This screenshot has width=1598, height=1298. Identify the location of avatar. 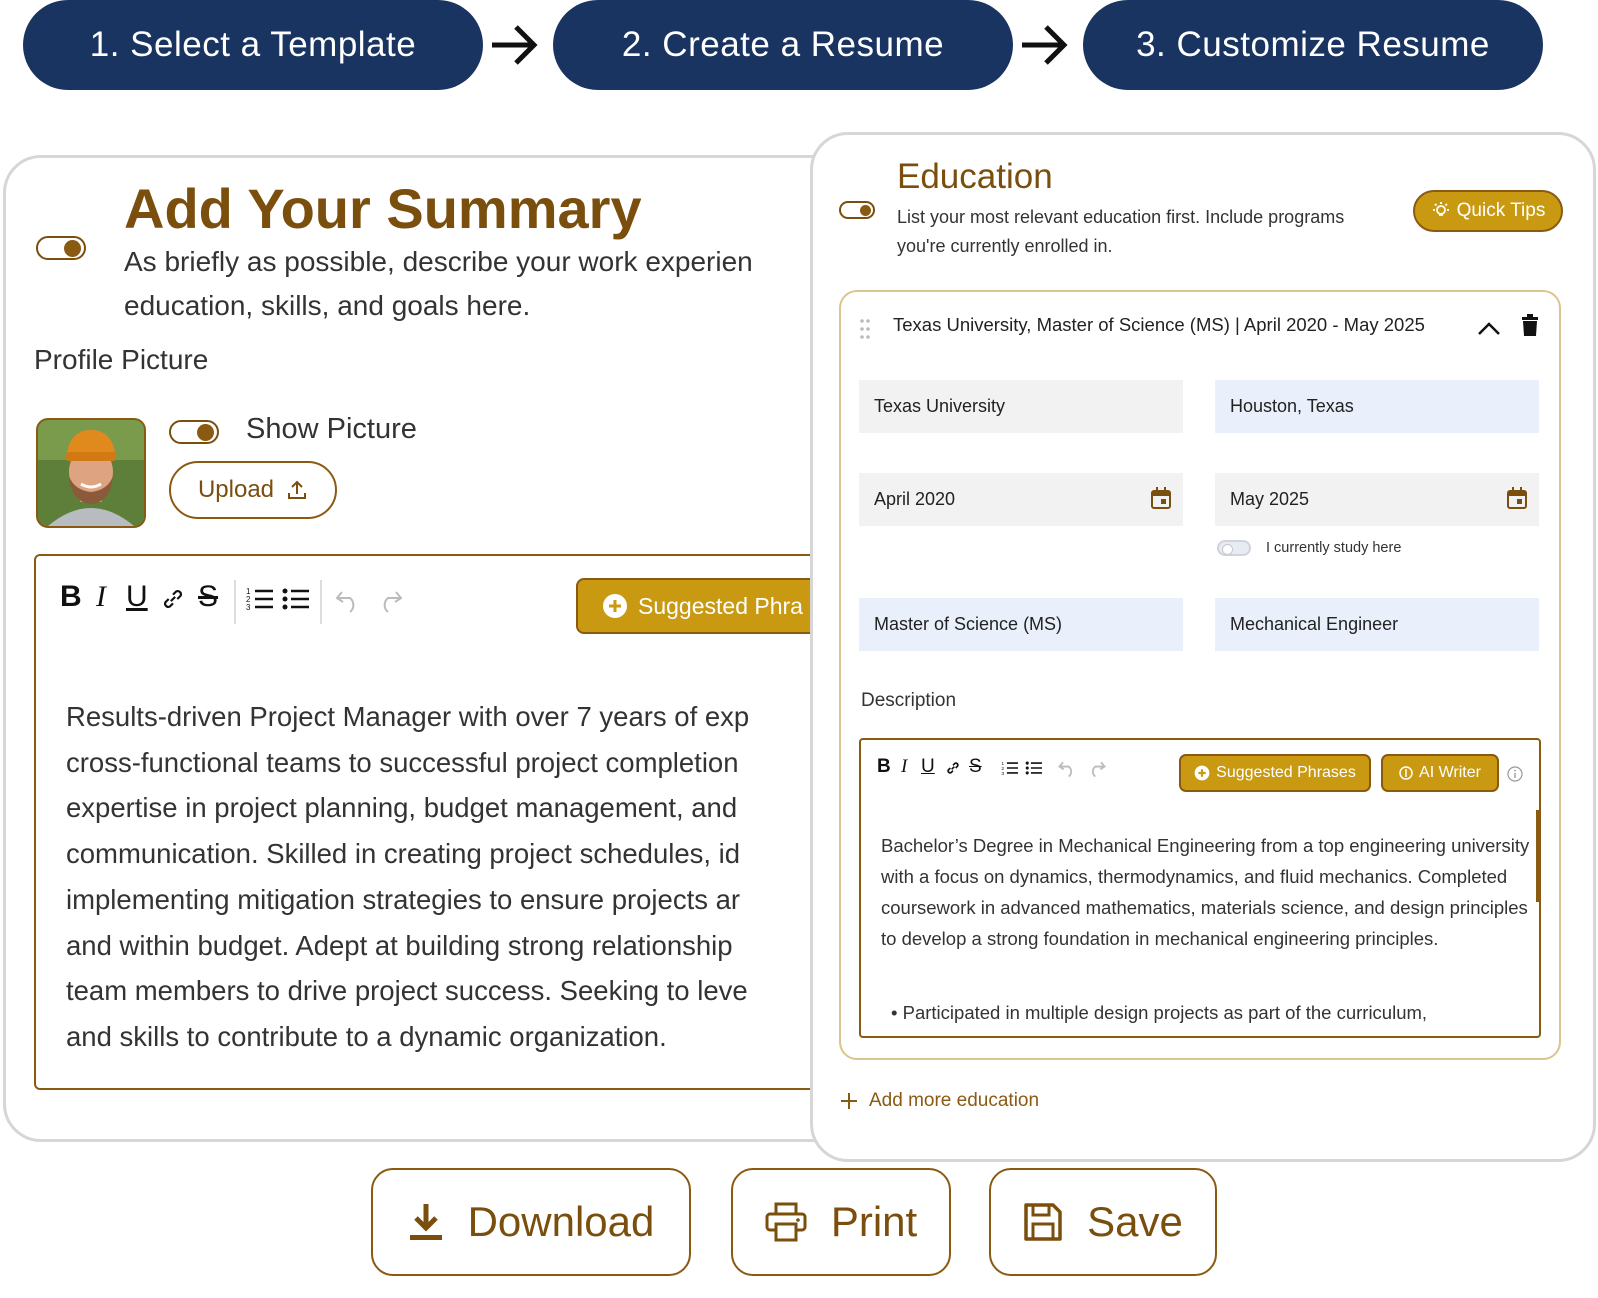
(91, 473).